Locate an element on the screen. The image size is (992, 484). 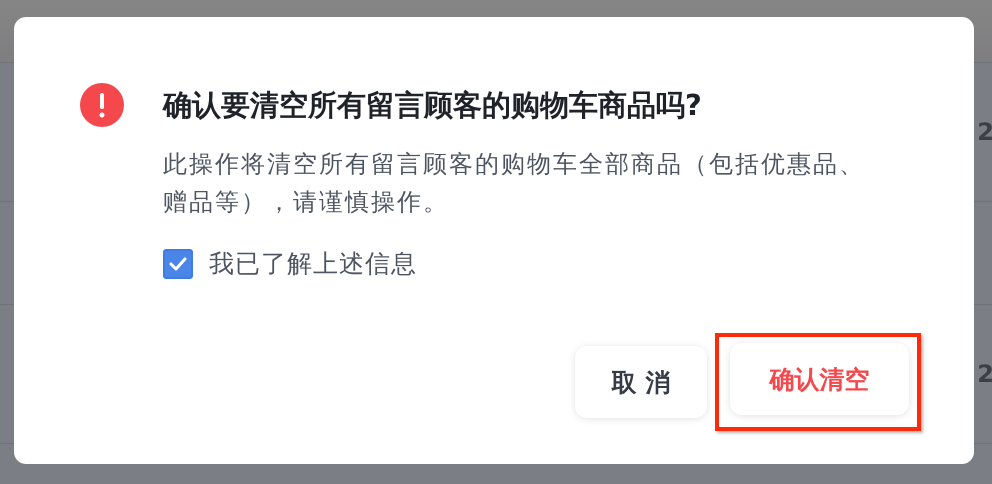
dialog-title: 确认要清空所有留言顾客的购物车商品吗? is located at coordinates (433, 105).